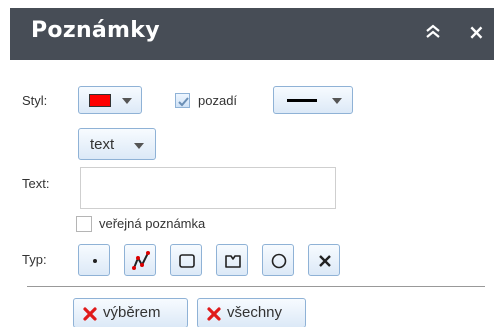 The width and height of the screenshot is (494, 327). What do you see at coordinates (255, 312) in the screenshot?
I see `delete-all-label: všechny` at bounding box center [255, 312].